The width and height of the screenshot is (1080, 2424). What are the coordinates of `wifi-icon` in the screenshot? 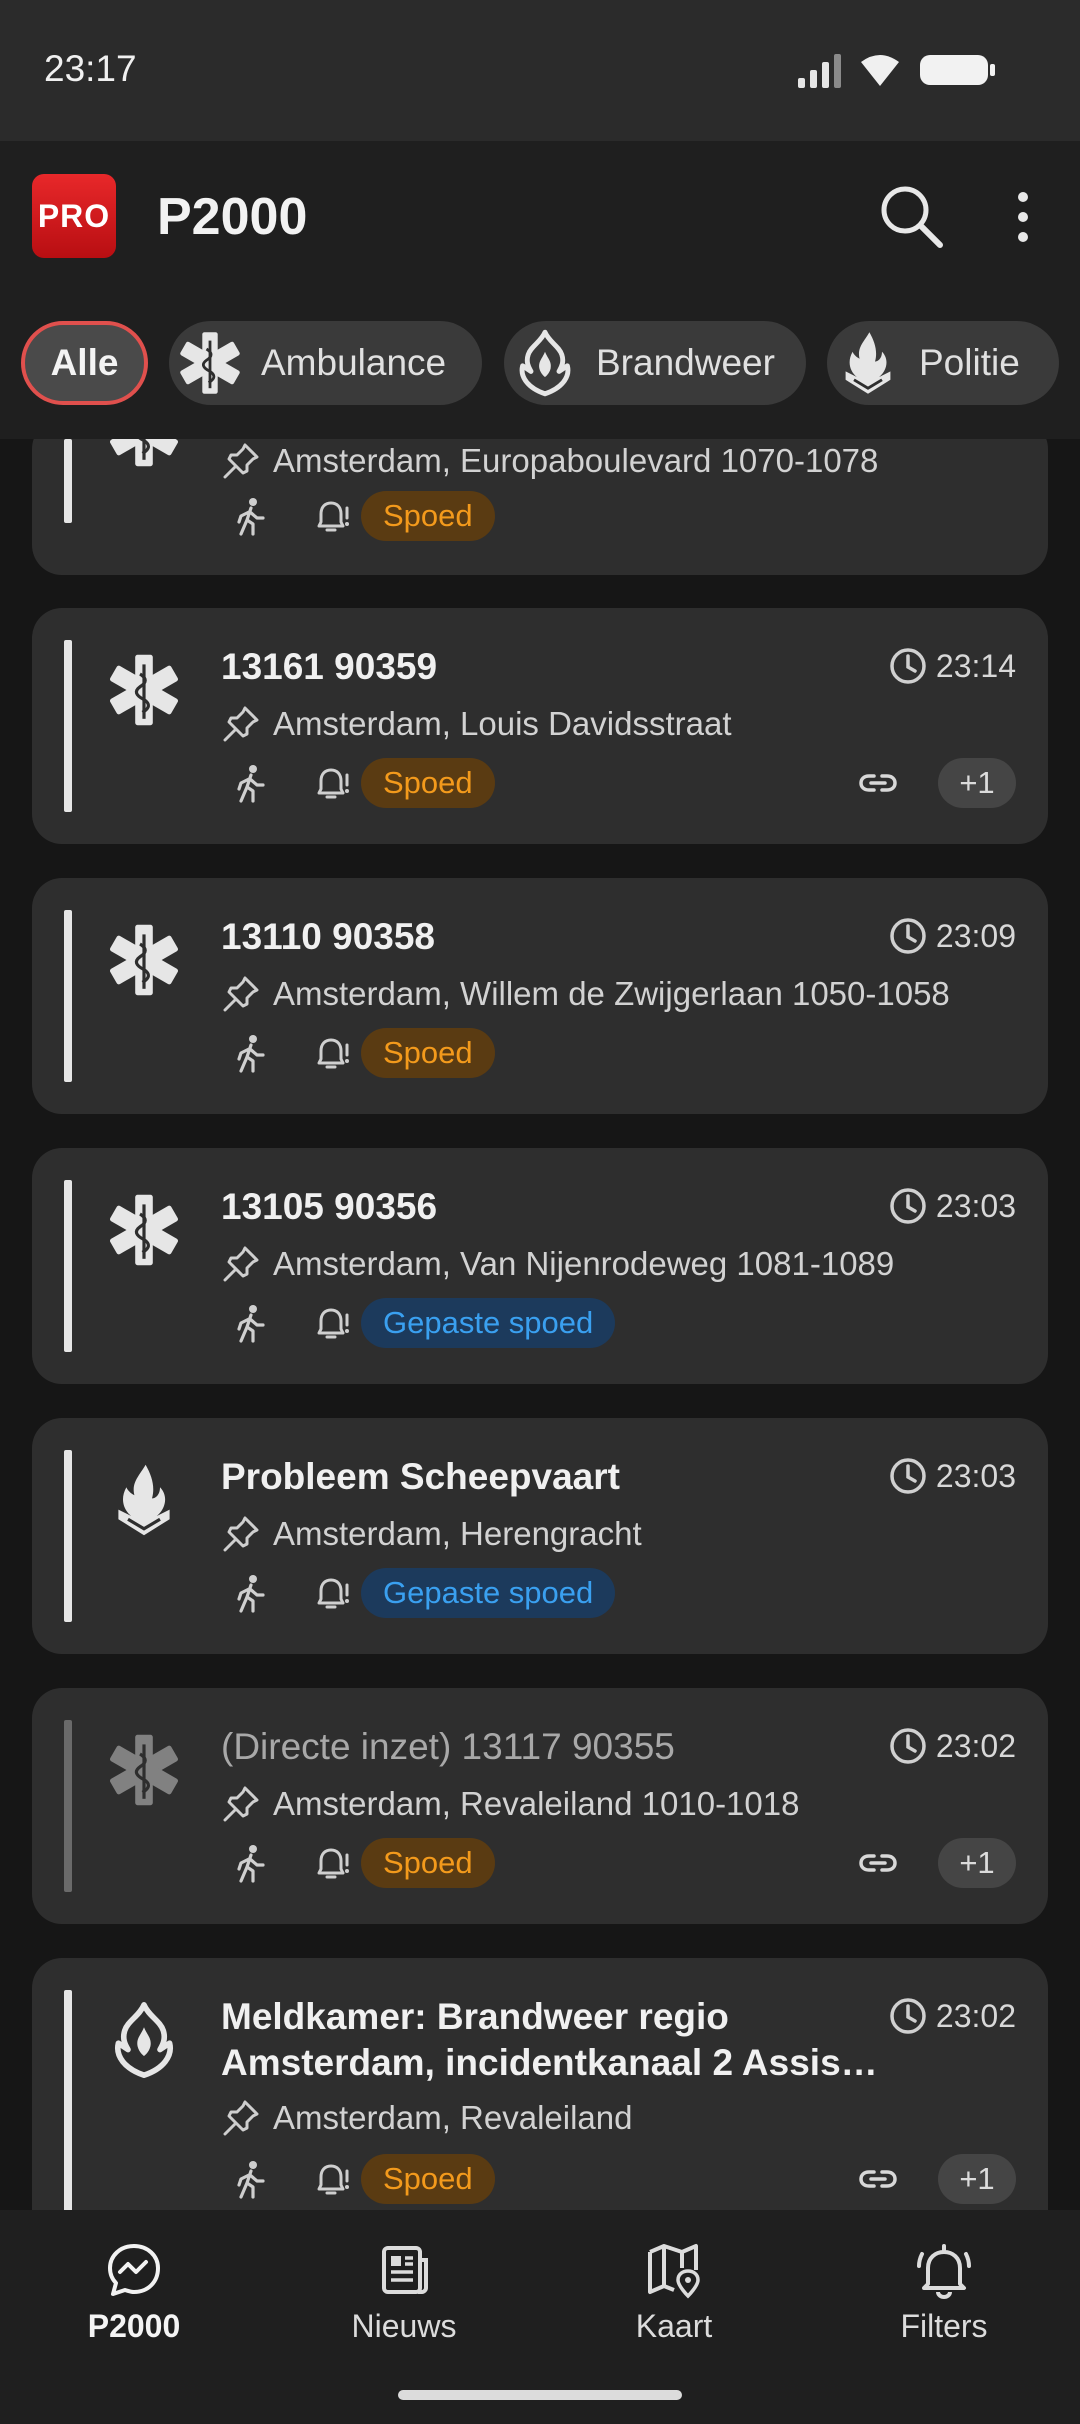 It's located at (880, 70).